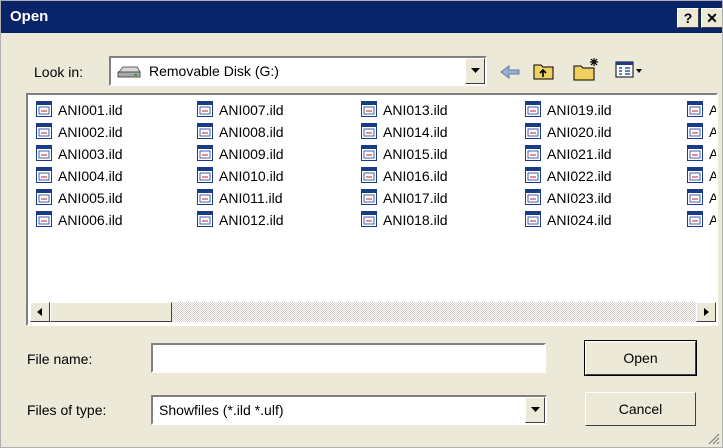 The image size is (723, 448). What do you see at coordinates (90, 220) in the screenshot?
I see `file-name: ANI006.ild` at bounding box center [90, 220].